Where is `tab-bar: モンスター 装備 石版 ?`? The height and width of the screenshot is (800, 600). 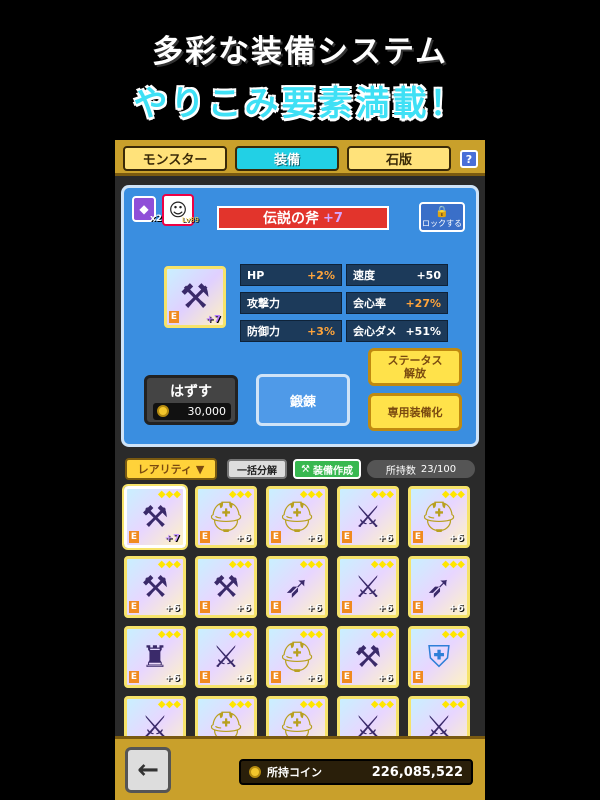 tab-bar: モンスター 装備 石版 ? is located at coordinates (300, 158).